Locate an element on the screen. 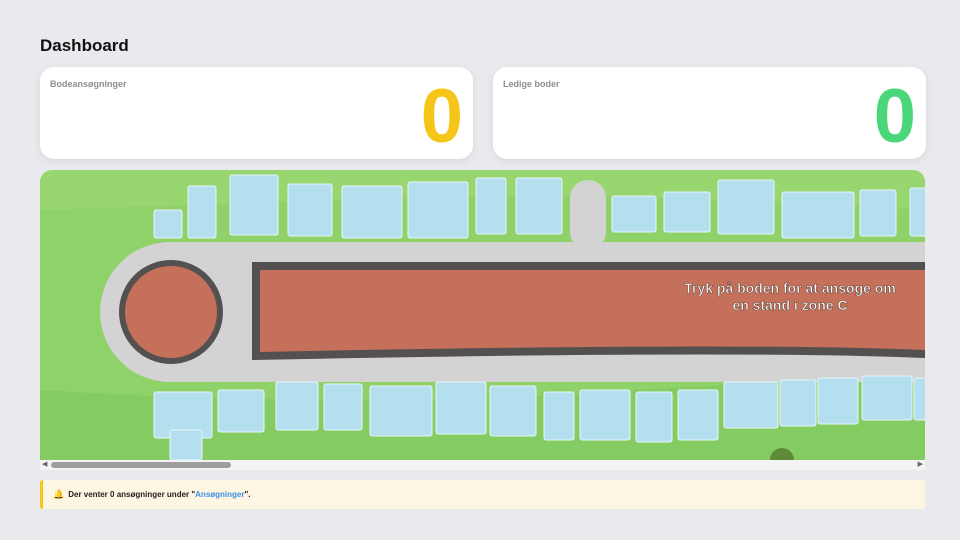 This screenshot has height=540, width=960. notice-text-before: Der venter 0 ansøgninger under " is located at coordinates (132, 494).